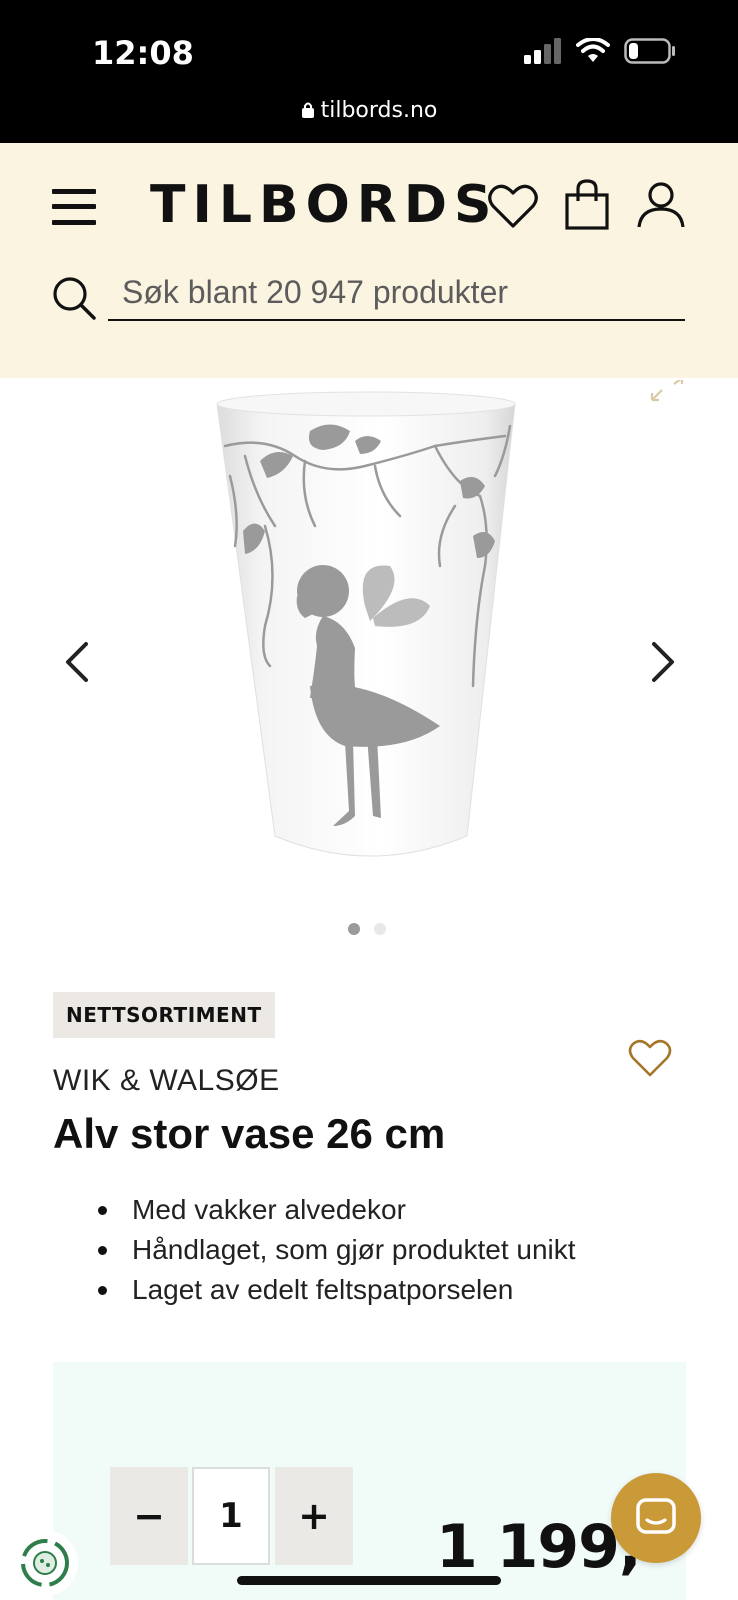 This screenshot has height=1600, width=738. I want to click on eco-badge, so click(45, 1563).